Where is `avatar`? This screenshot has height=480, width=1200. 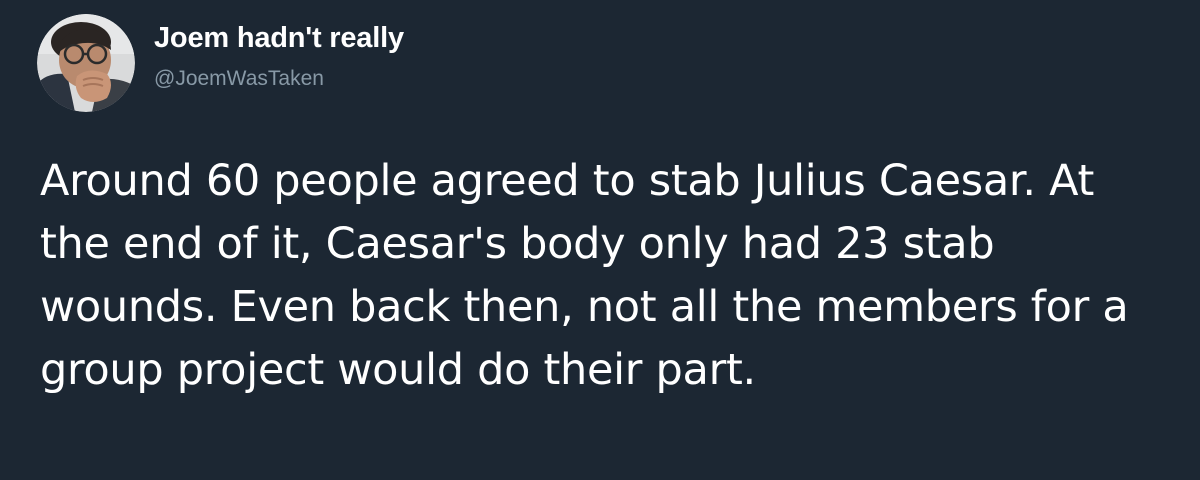 avatar is located at coordinates (86, 63).